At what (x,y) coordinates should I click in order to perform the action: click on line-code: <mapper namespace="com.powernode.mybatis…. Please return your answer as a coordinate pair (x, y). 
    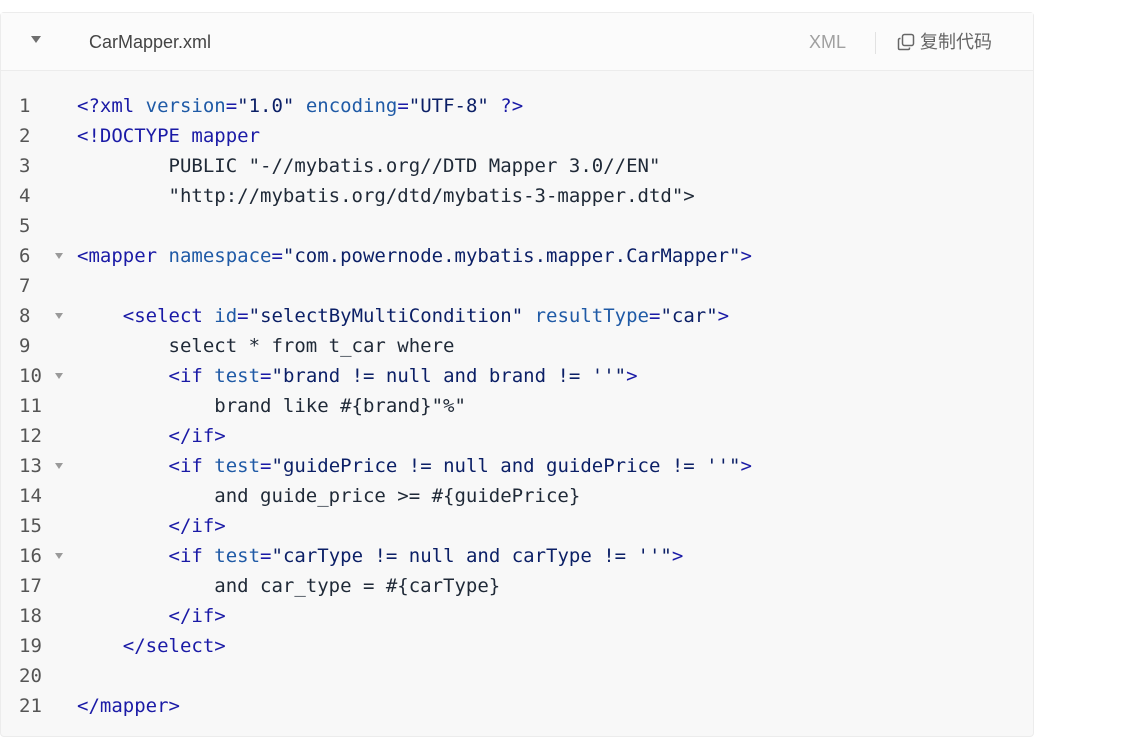
    Looking at the image, I should click on (414, 256).